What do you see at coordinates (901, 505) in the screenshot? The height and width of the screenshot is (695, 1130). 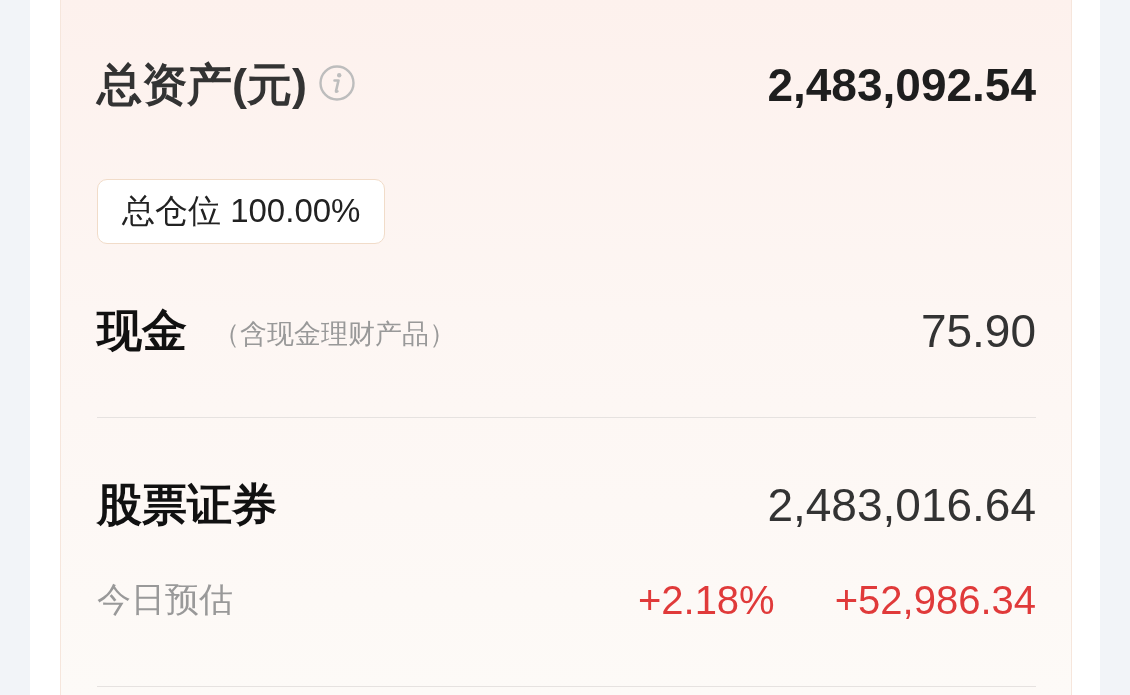 I see `section-value: 2,483,016.64` at bounding box center [901, 505].